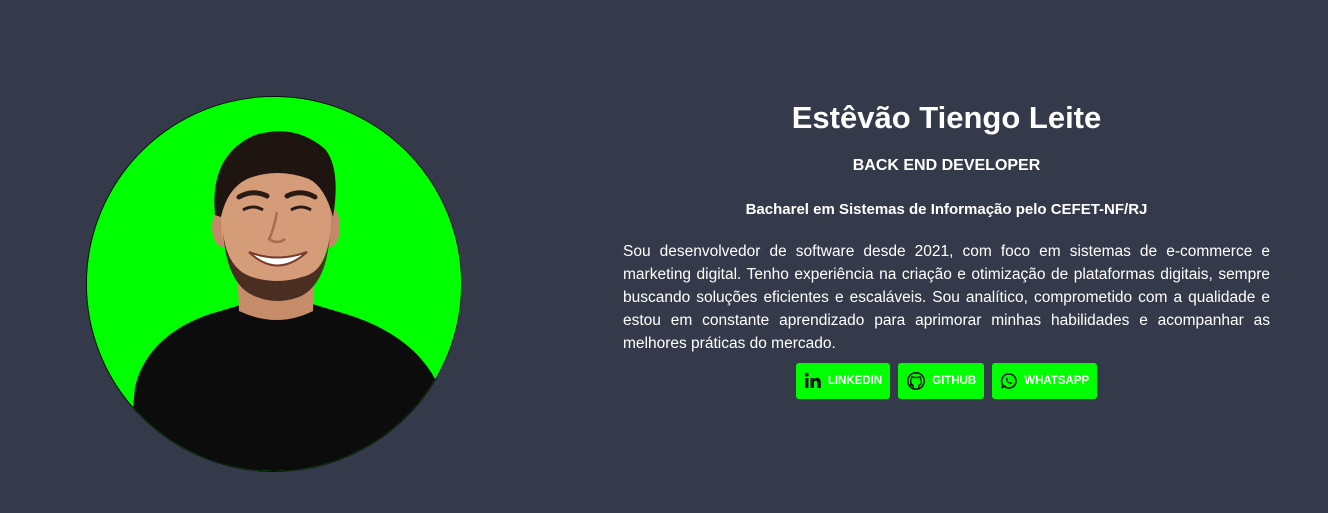 The image size is (1328, 513). I want to click on linkedin-icon, so click(813, 381).